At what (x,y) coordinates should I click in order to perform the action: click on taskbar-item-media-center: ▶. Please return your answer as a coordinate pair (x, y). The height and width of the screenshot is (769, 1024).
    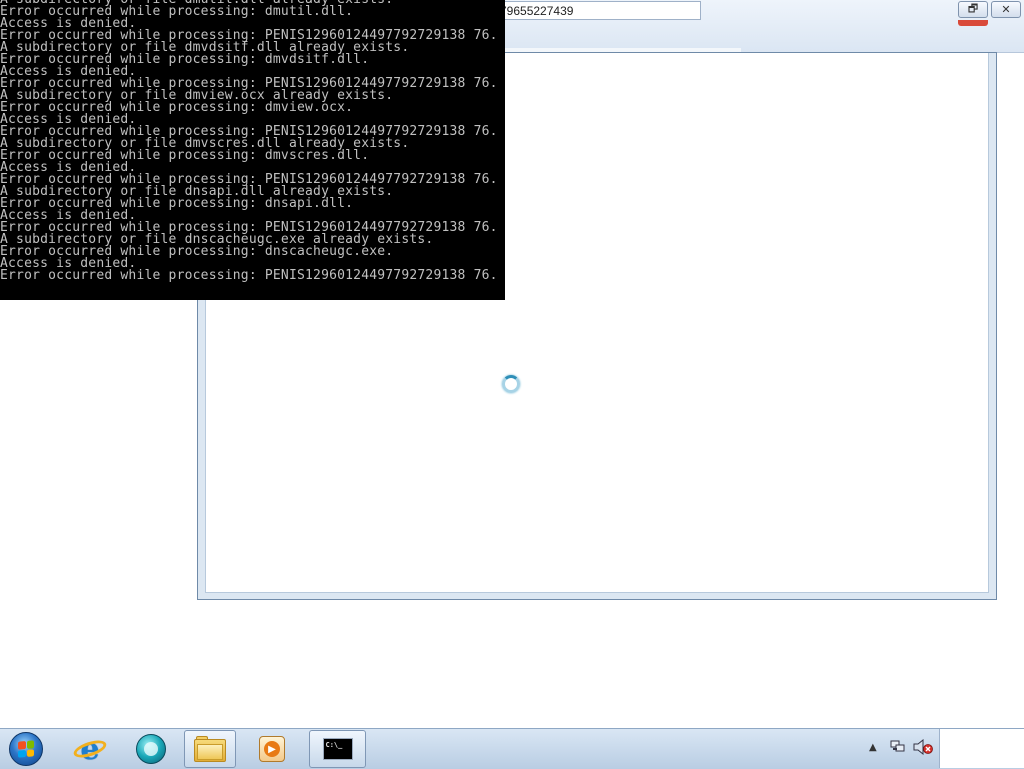
    Looking at the image, I should click on (272, 749).